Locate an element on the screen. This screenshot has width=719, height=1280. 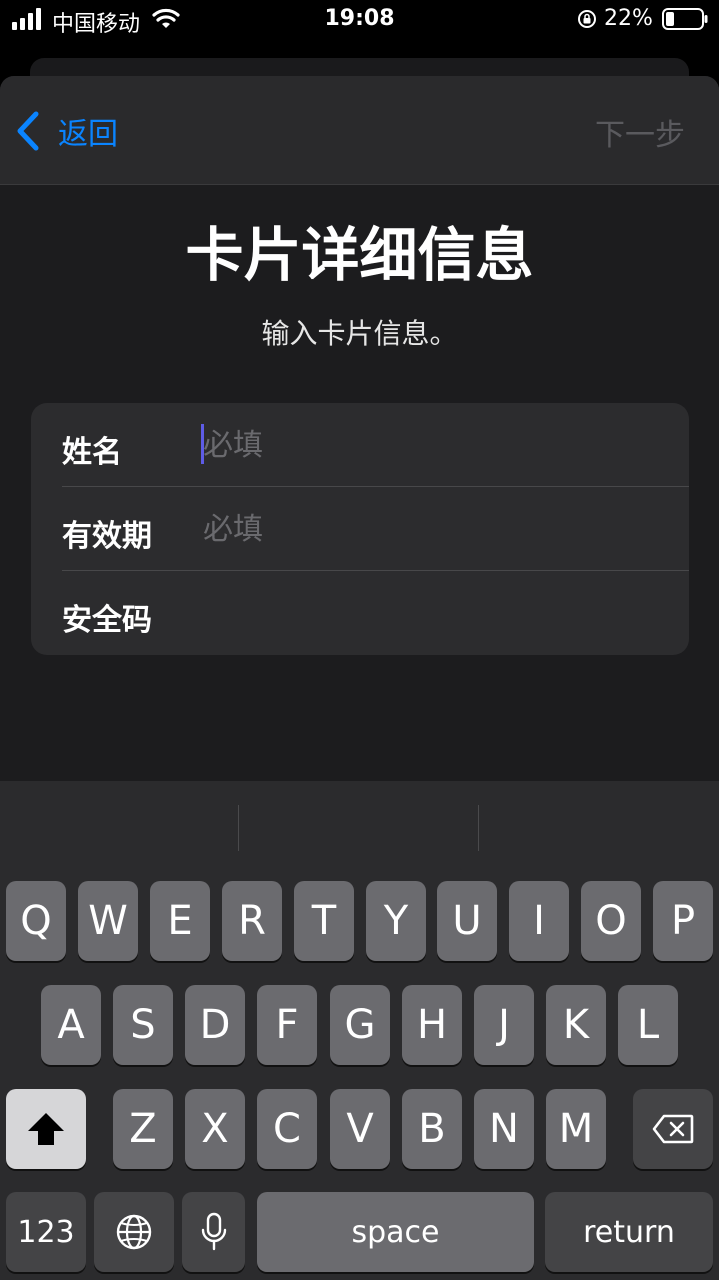
globe-icon is located at coordinates (134, 1232).